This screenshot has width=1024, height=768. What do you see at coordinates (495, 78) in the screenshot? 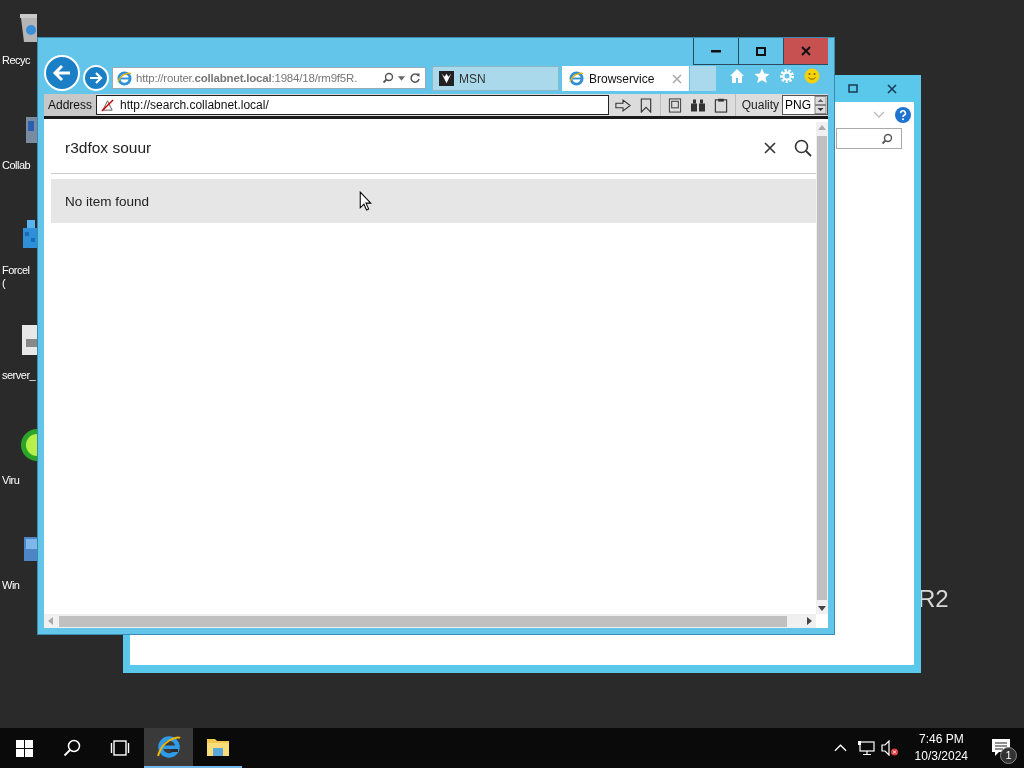
I see `browser-tab: MSN` at bounding box center [495, 78].